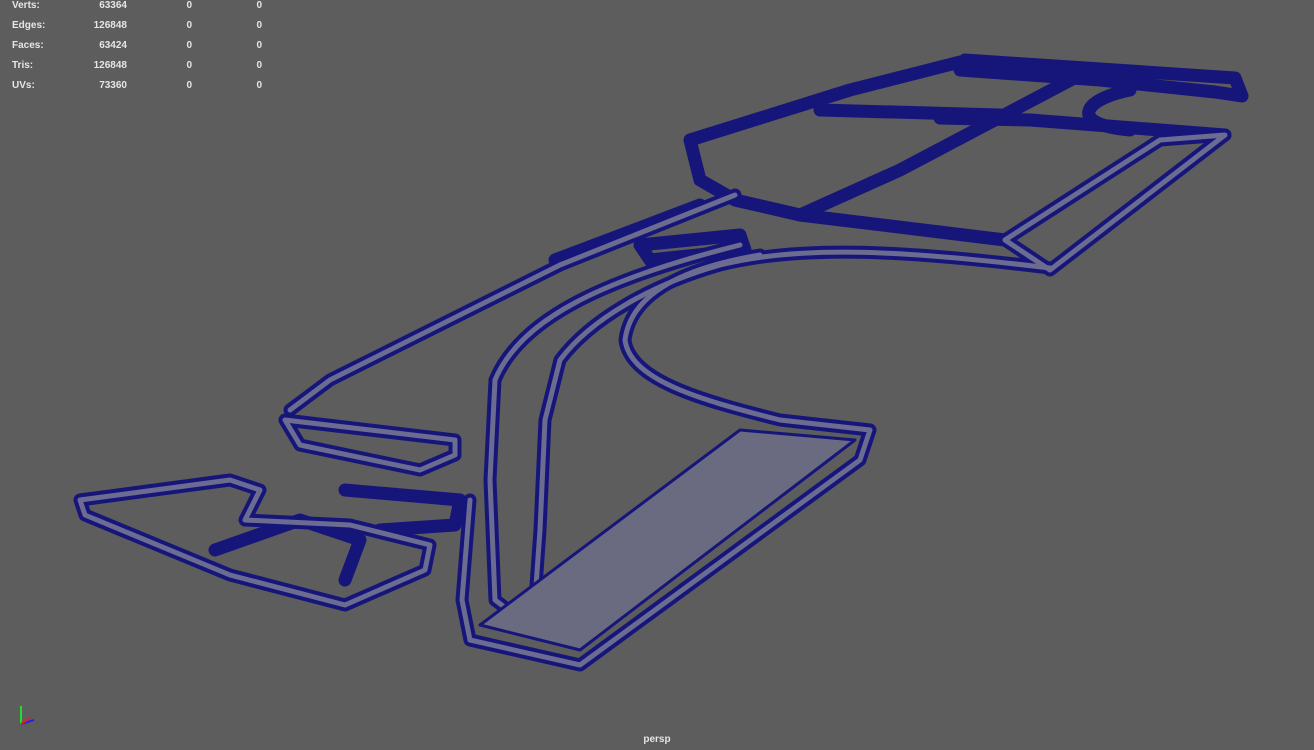 The image size is (1314, 750). I want to click on axis-gizmo-icon, so click(27, 715).